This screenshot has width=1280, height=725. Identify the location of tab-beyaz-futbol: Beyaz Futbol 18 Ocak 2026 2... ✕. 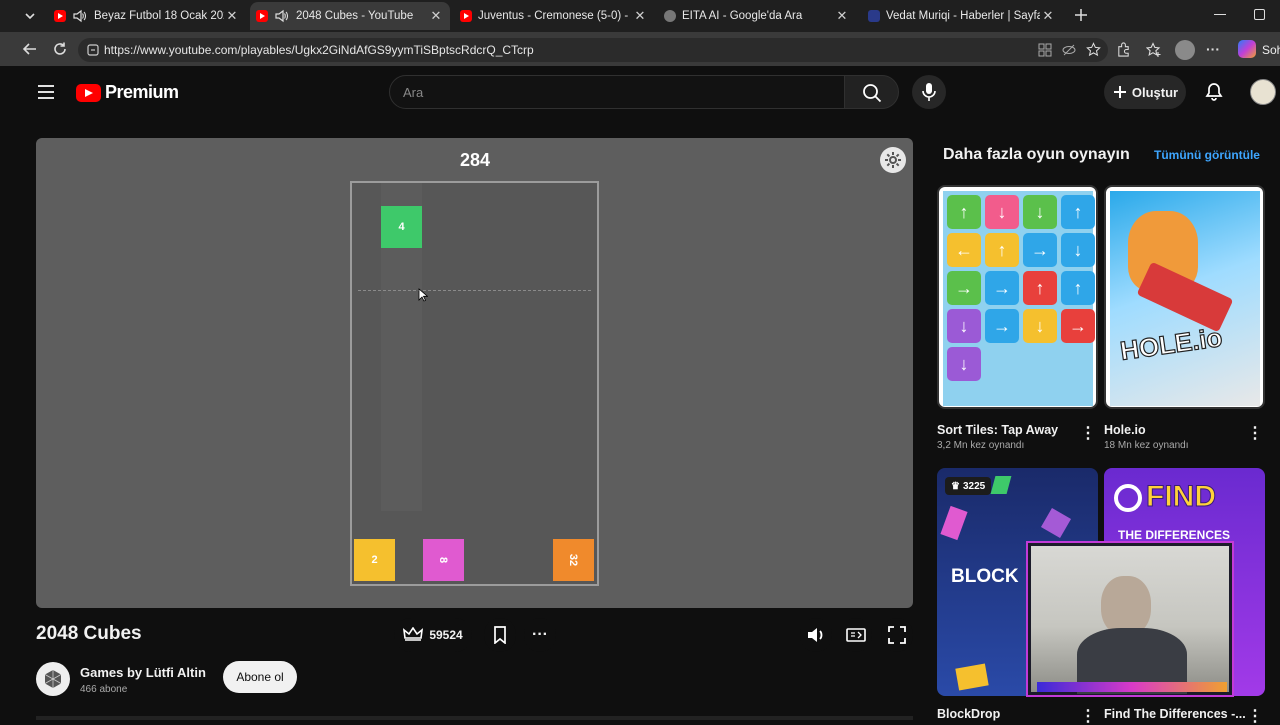
(147, 16).